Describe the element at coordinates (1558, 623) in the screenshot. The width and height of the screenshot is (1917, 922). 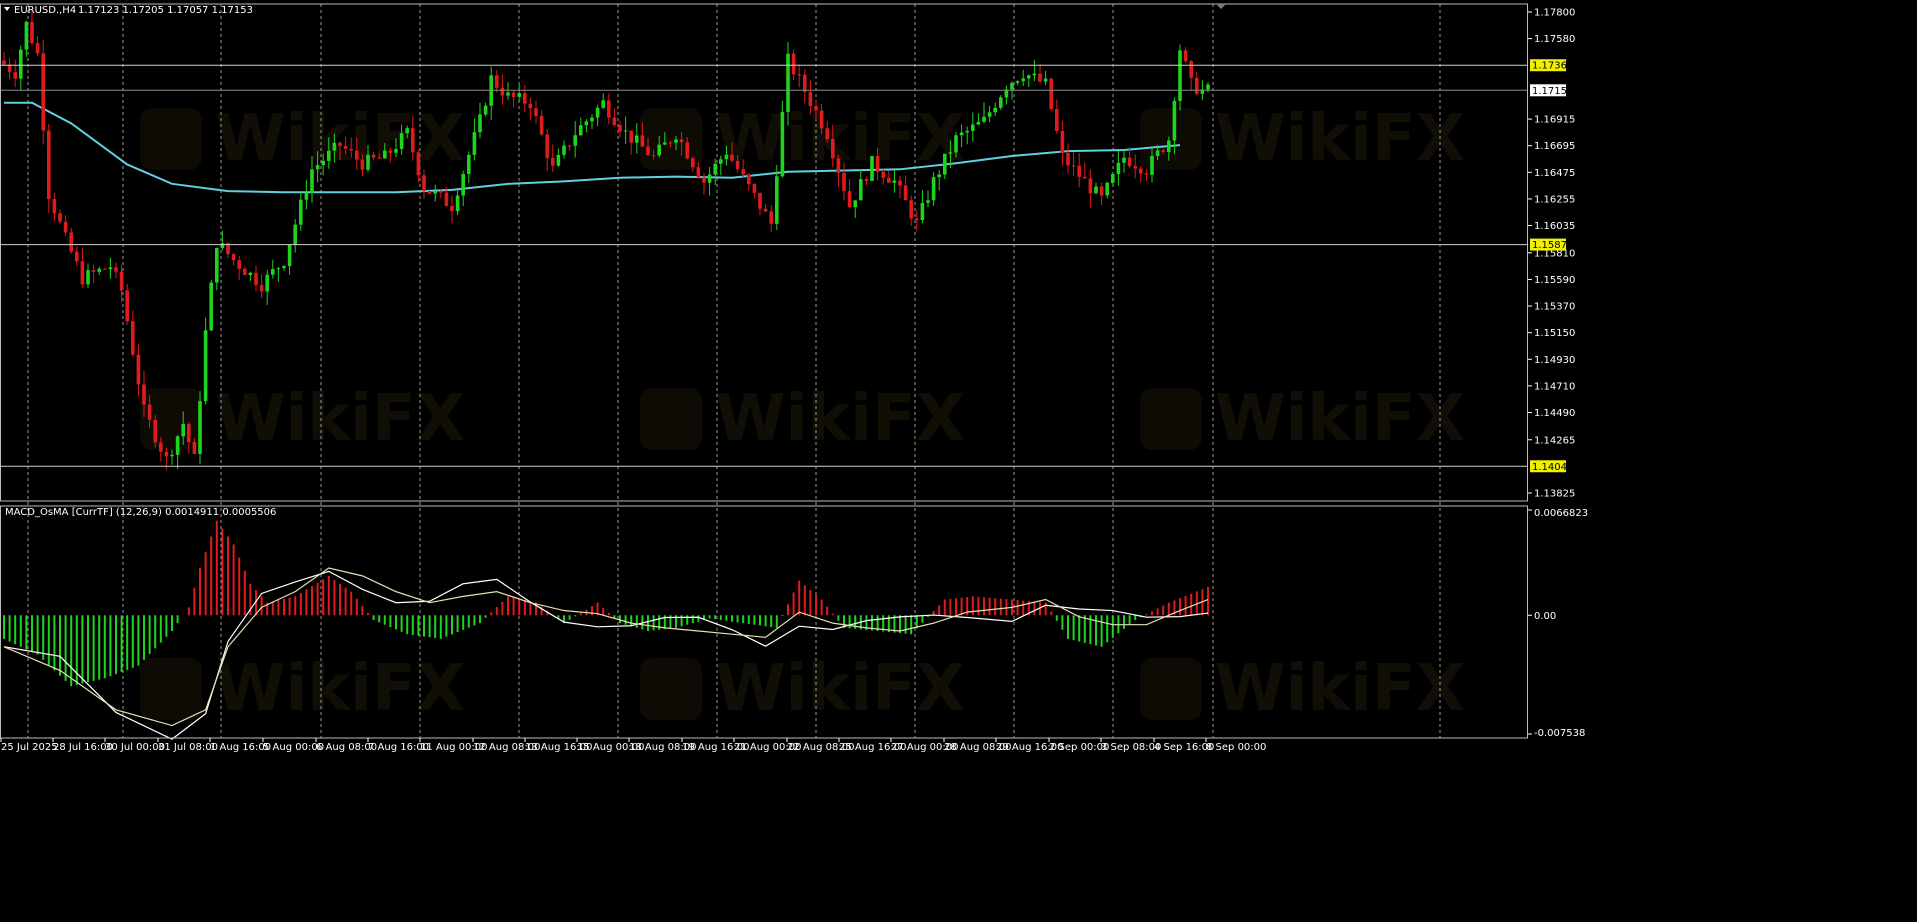
I see `indicator-axis: 0.0066823 0.00 -0.007538` at that location.